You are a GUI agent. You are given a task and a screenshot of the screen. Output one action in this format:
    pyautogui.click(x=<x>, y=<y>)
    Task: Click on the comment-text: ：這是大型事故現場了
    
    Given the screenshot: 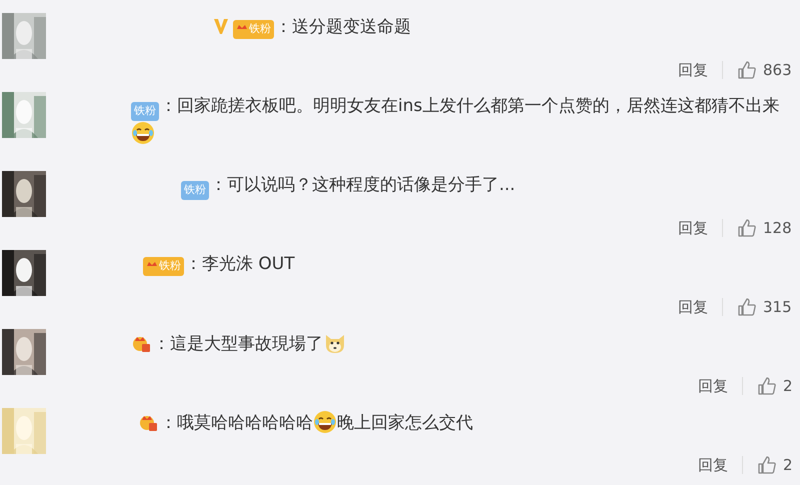 What is the action you would take?
    pyautogui.click(x=238, y=344)
    